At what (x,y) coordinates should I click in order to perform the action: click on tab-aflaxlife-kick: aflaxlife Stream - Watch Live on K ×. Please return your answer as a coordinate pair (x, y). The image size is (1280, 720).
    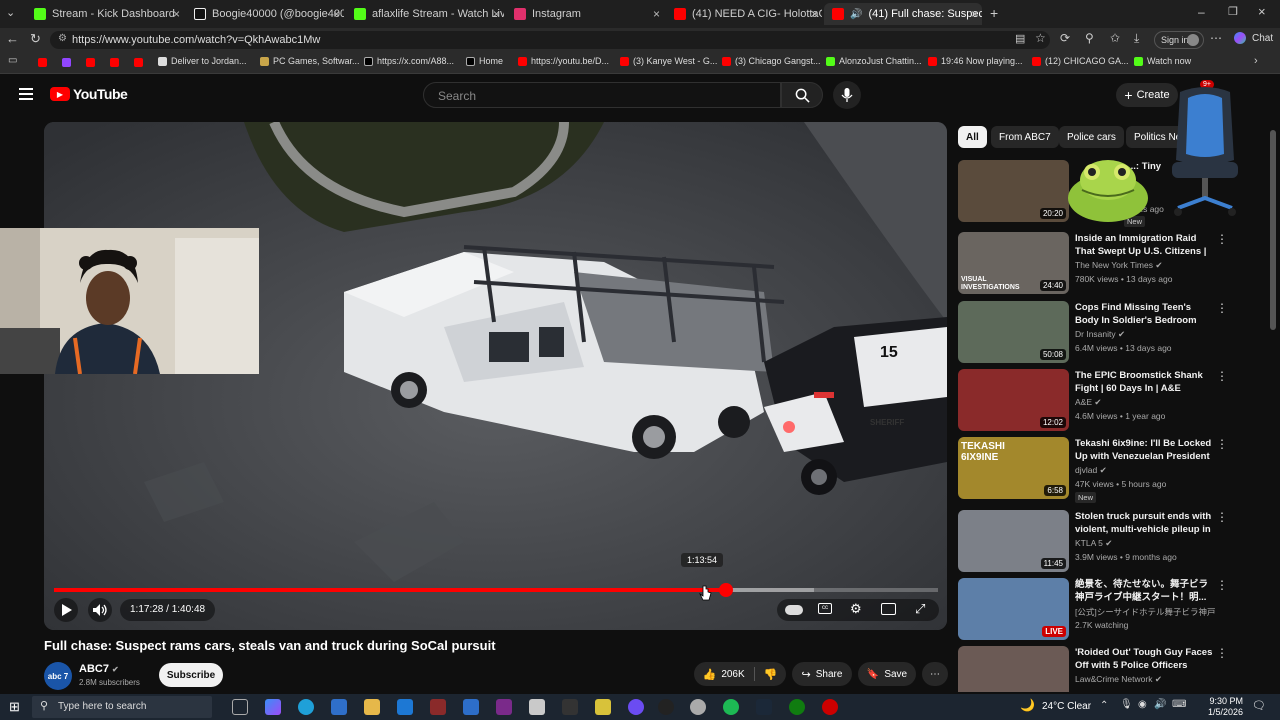
    Looking at the image, I should click on (425, 14).